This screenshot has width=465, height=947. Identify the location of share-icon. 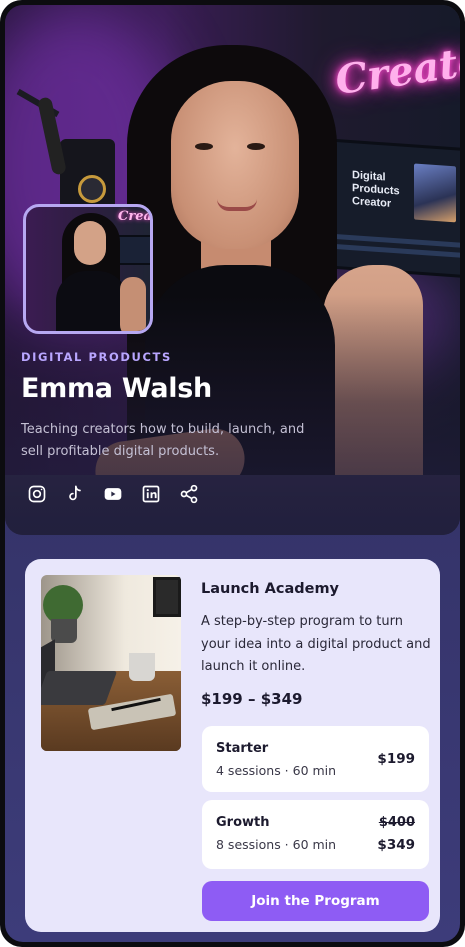
(189, 494).